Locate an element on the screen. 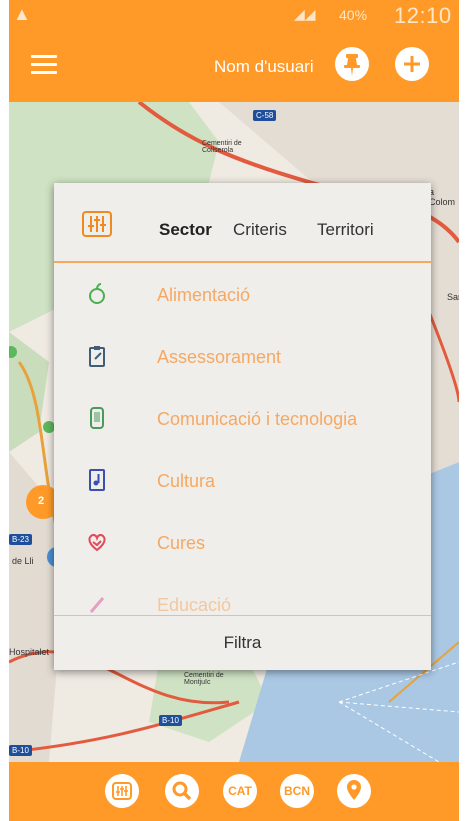  signal-icon: ◢◢ is located at coordinates (305, 14).